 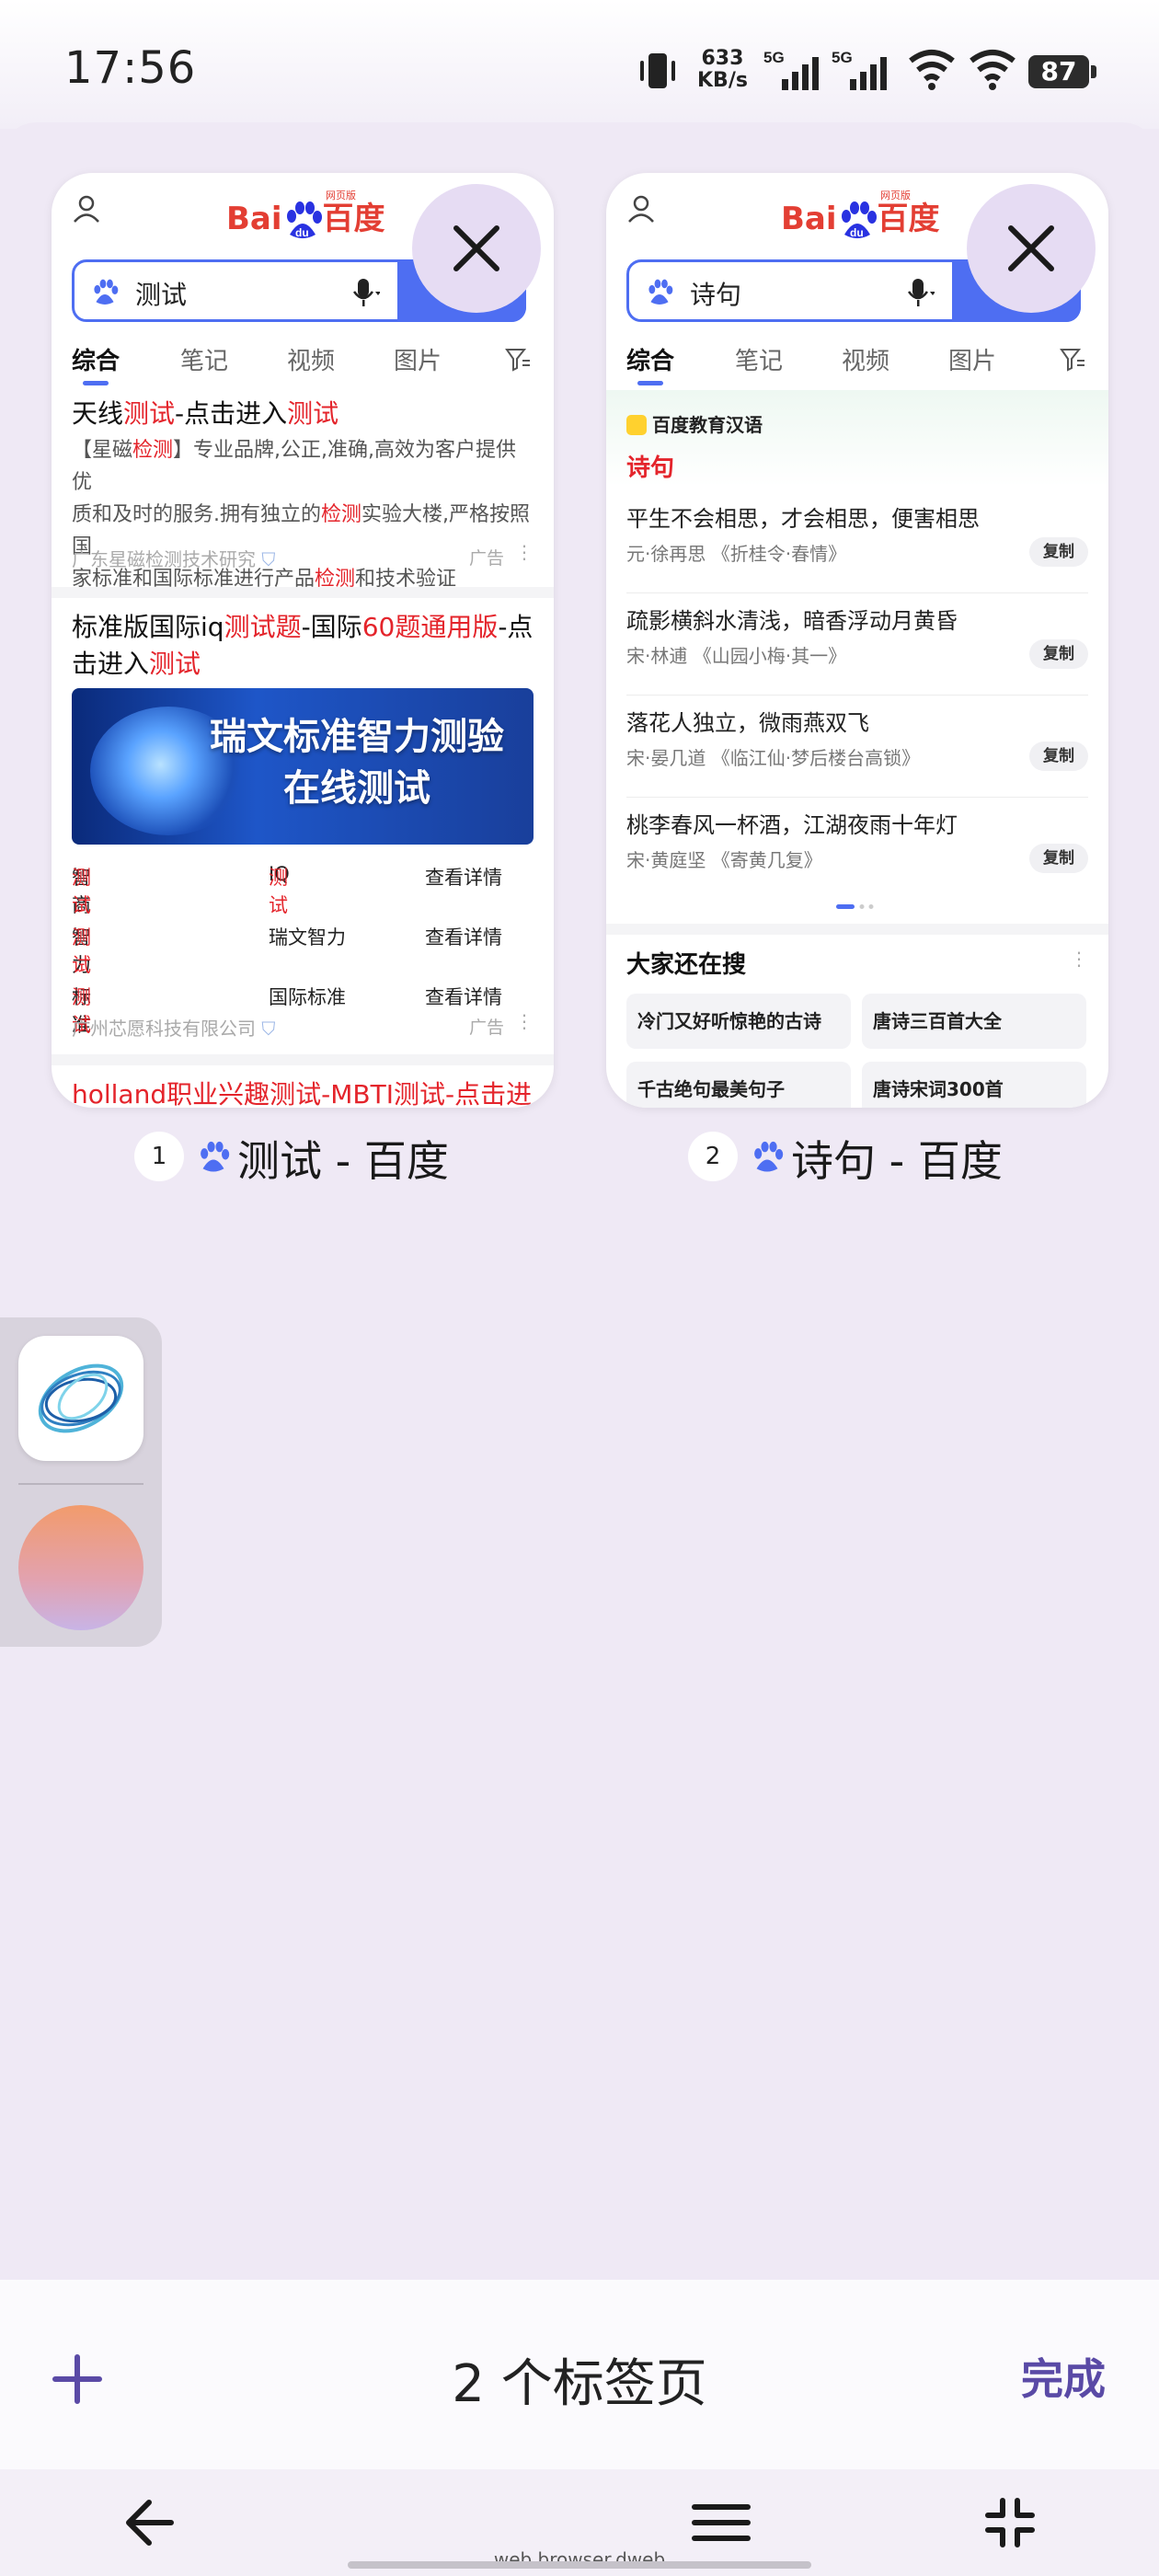 I want to click on poem-item: 落花人独立，微雨燕双飞 宋·晏几道 《临江仙·梦后楼台高锁》 复制, so click(x=857, y=755).